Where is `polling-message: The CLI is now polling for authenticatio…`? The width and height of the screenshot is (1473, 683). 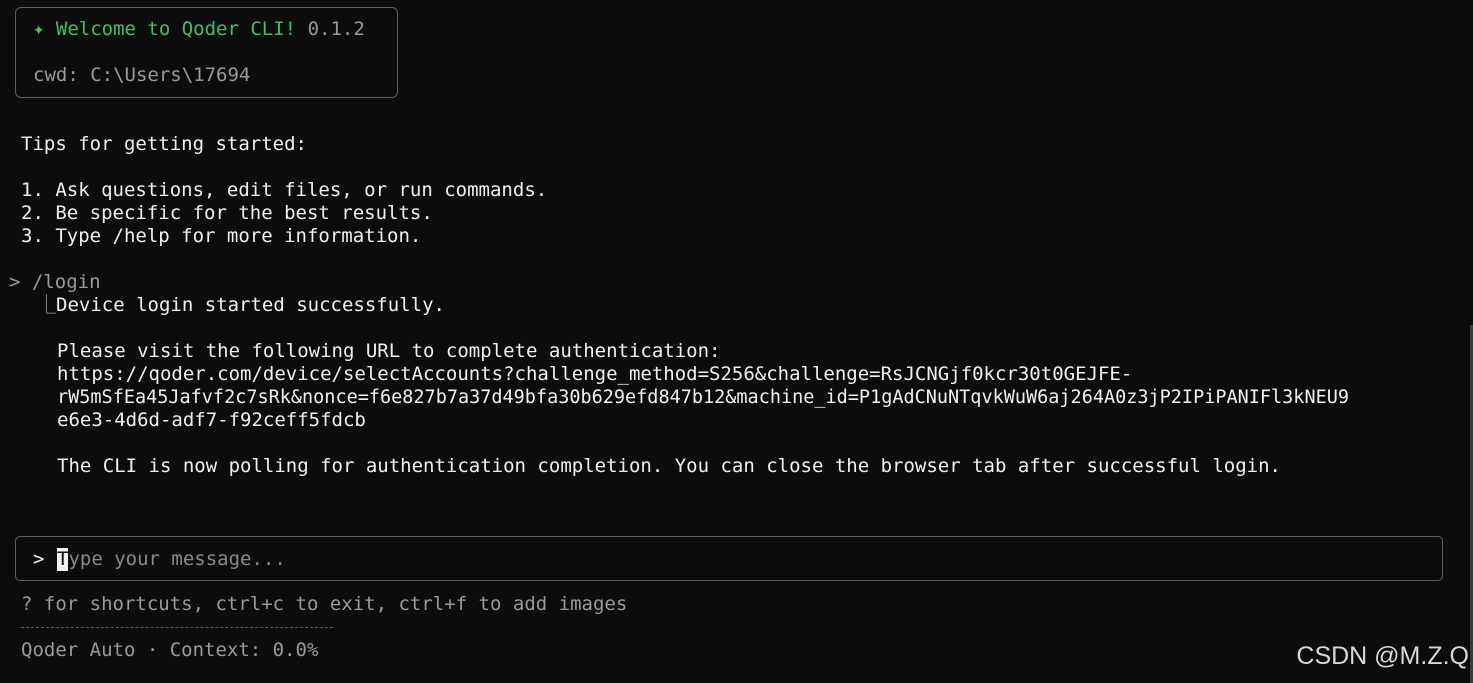 polling-message: The CLI is now polling for authenticatio… is located at coordinates (669, 466).